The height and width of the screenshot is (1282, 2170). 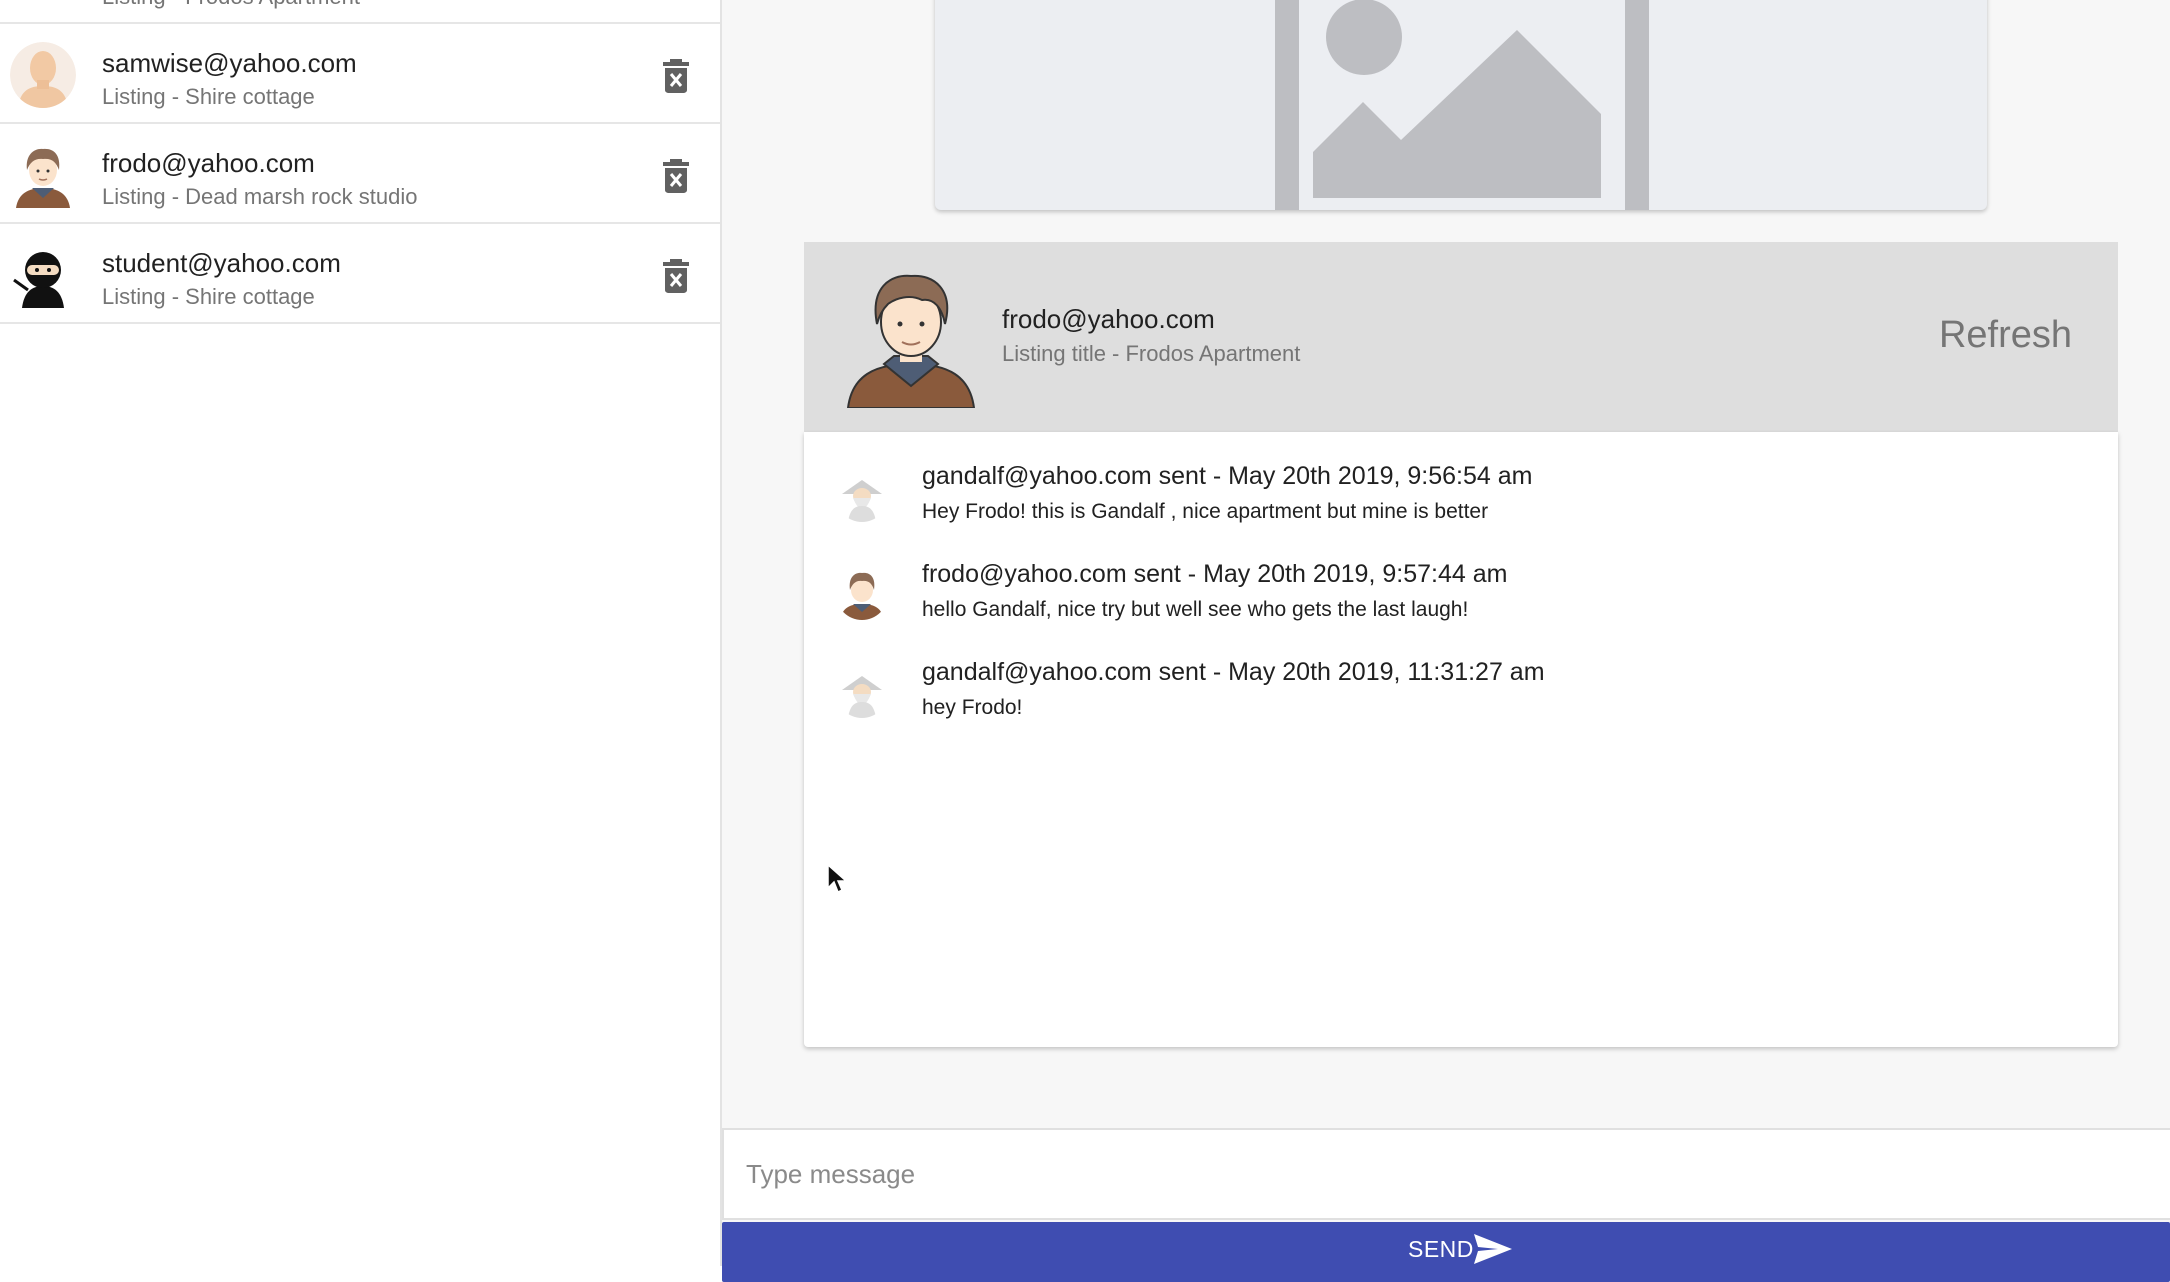 I want to click on compose-area, so click(x=1446, y=1174).